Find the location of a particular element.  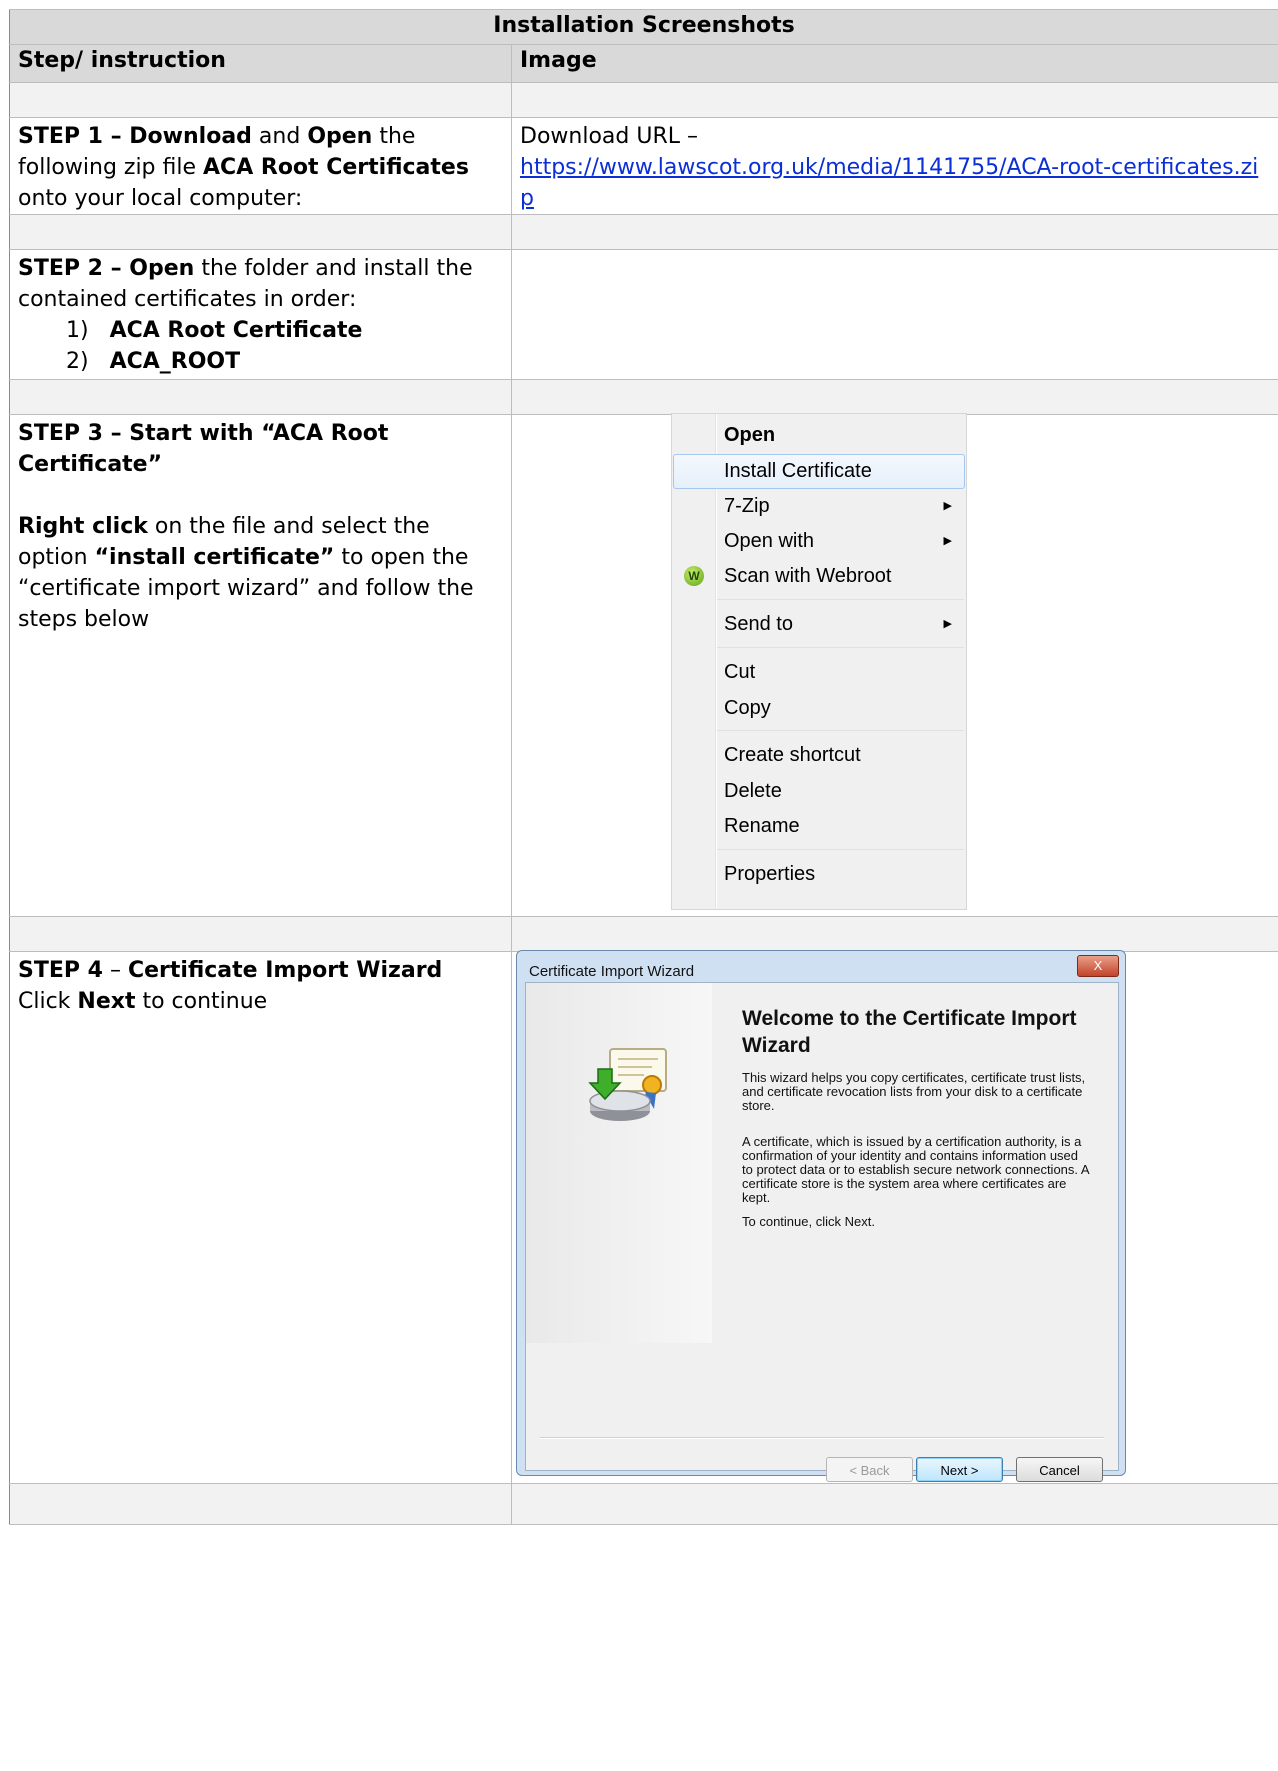

next-button: Next > is located at coordinates (959, 1469).